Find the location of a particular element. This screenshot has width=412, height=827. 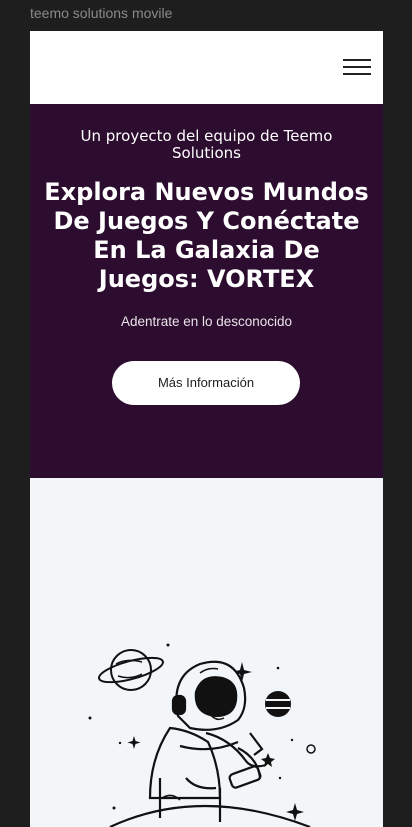

hamburger-menu-icon is located at coordinates (357, 67).